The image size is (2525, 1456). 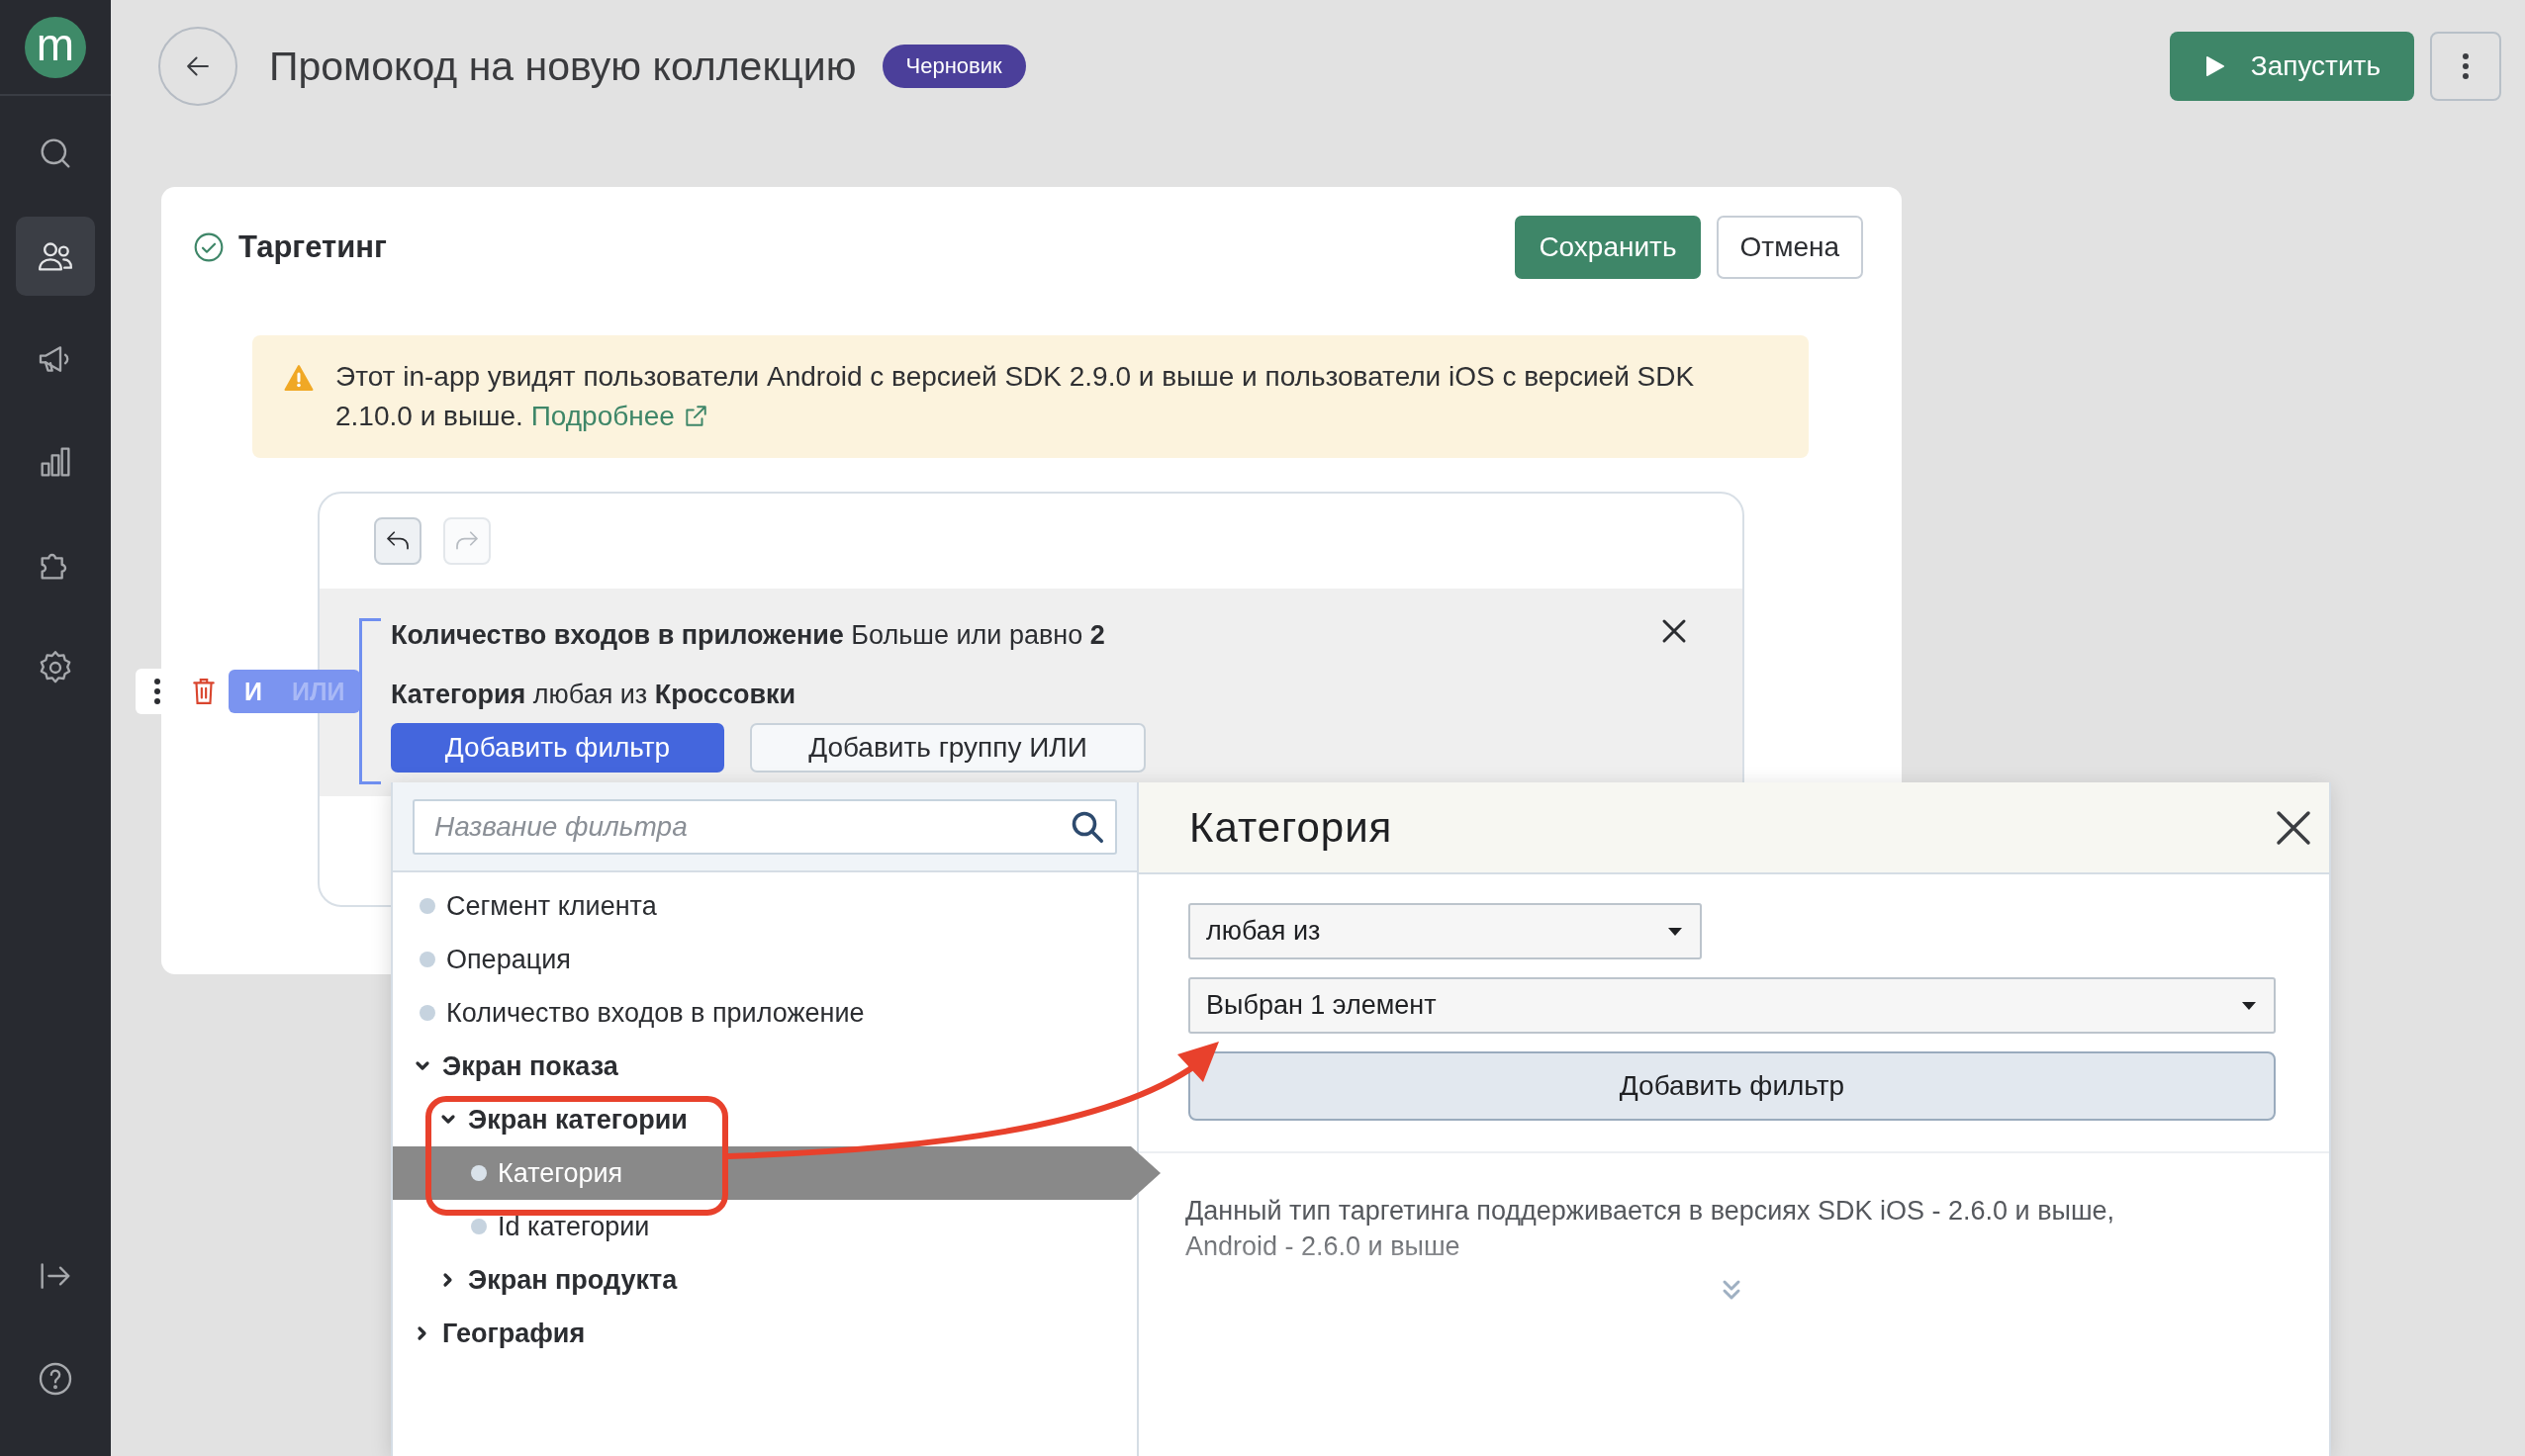 I want to click on section-title: Таргетинг, so click(x=312, y=247).